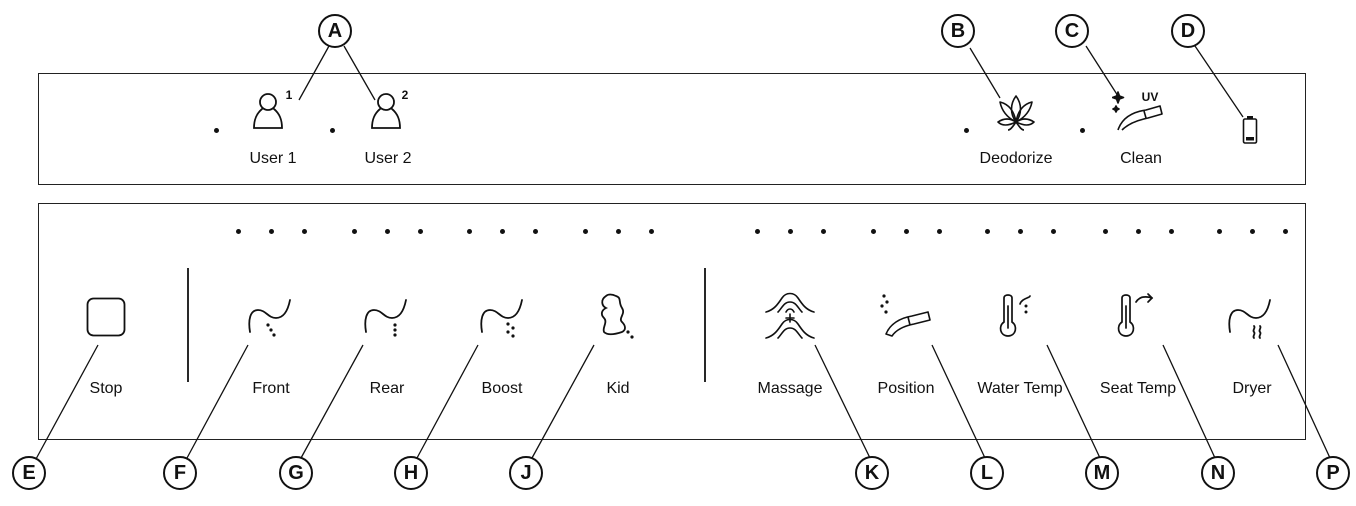 This screenshot has height=506, width=1356. I want to click on front-wash-icon, so click(271, 320).